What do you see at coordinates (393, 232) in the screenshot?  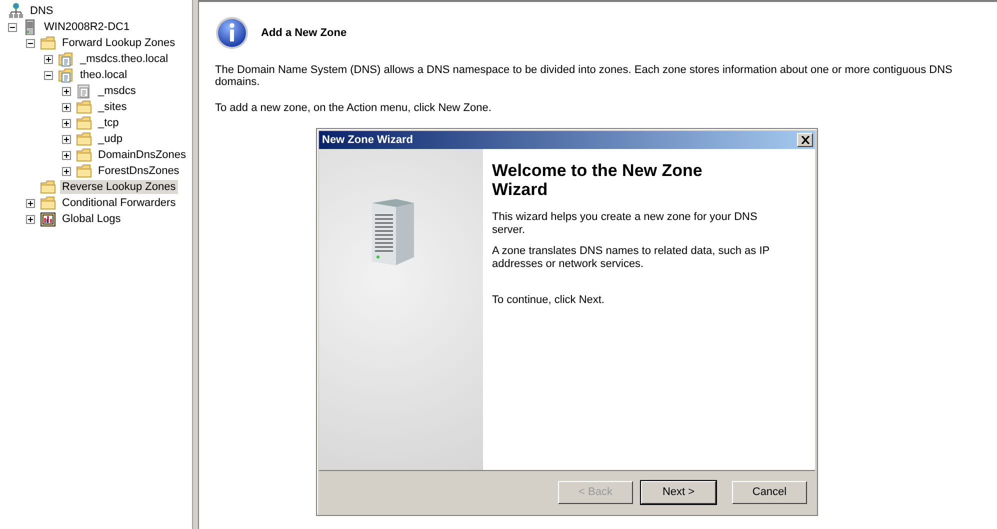 I see `server-tower-drawing` at bounding box center [393, 232].